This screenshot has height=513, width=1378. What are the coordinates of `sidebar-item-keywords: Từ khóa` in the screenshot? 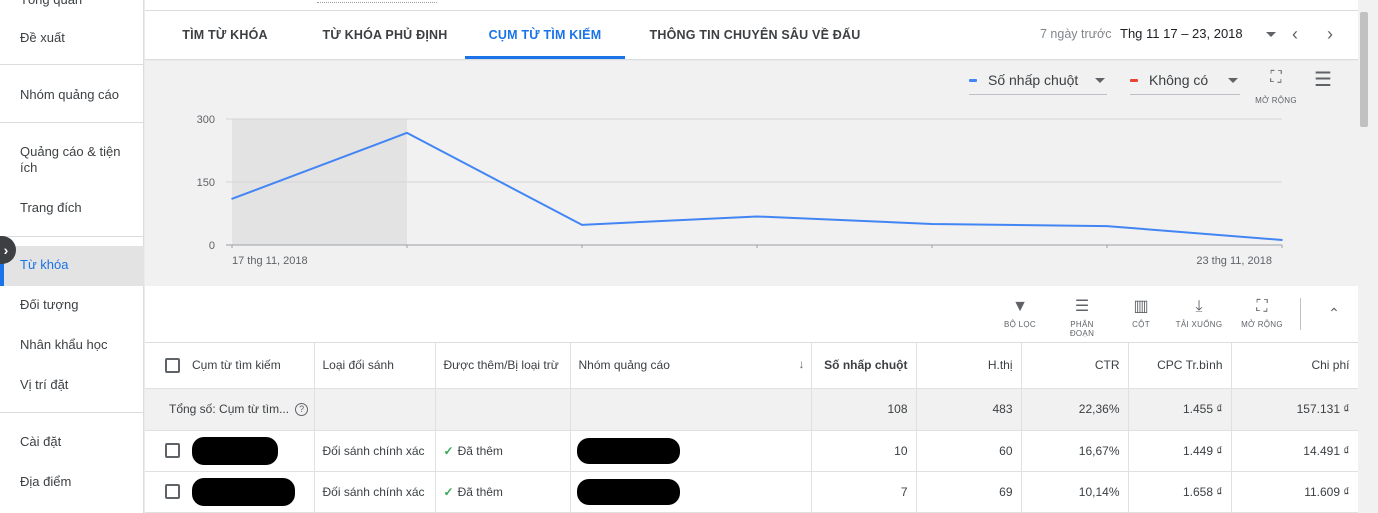 It's located at (79, 265).